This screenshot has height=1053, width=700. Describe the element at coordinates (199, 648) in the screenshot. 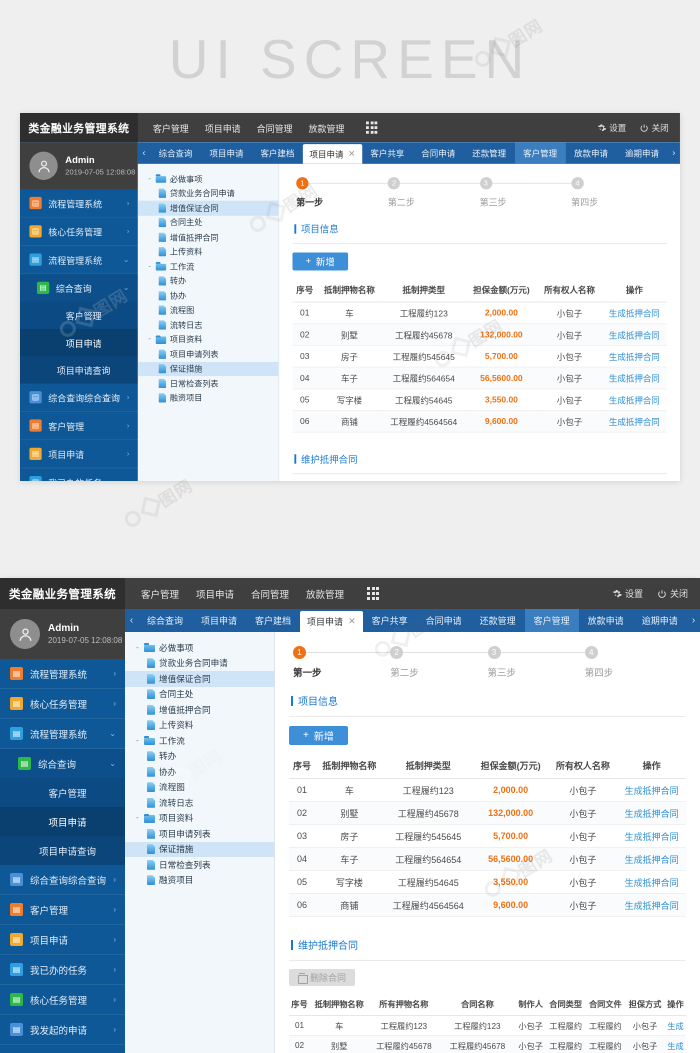

I see `tree-group-0: - 必做事项` at that location.